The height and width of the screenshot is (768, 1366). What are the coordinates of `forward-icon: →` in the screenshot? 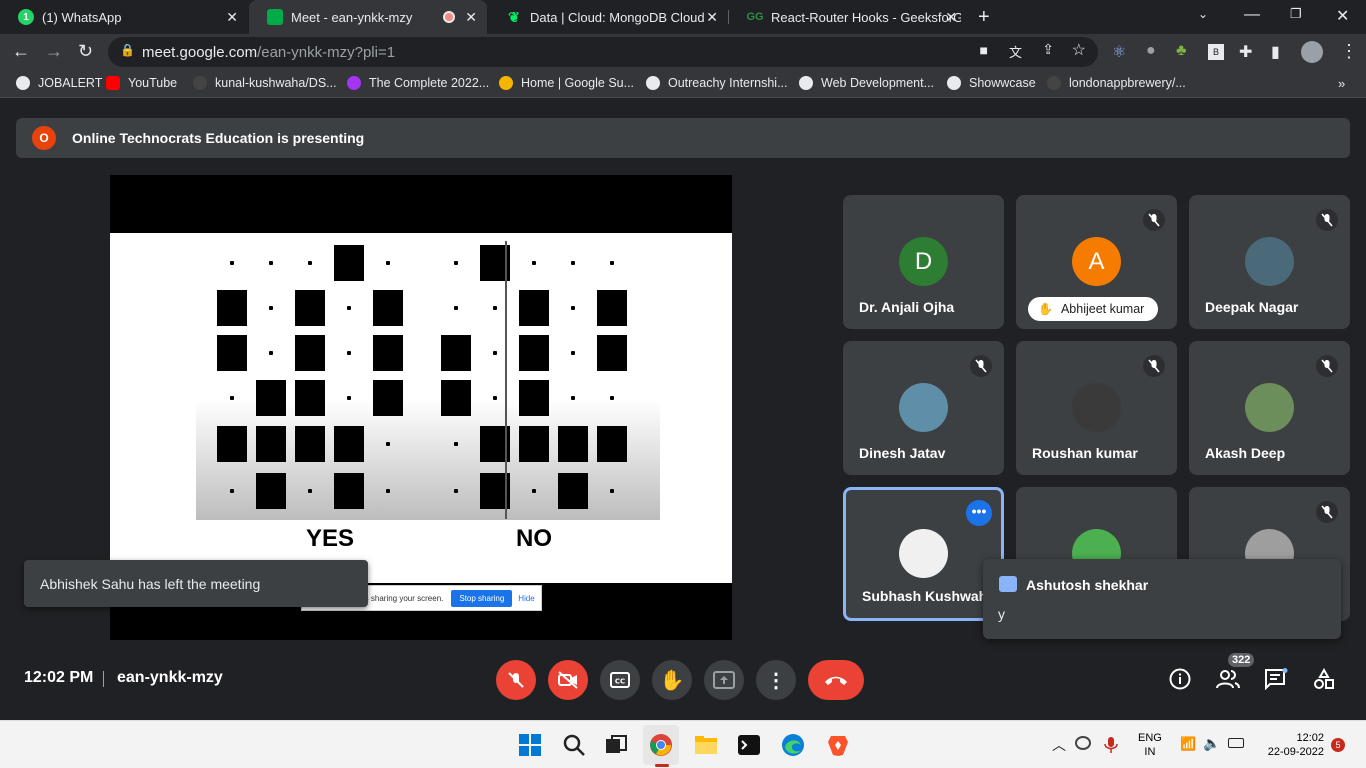 It's located at (54, 51).